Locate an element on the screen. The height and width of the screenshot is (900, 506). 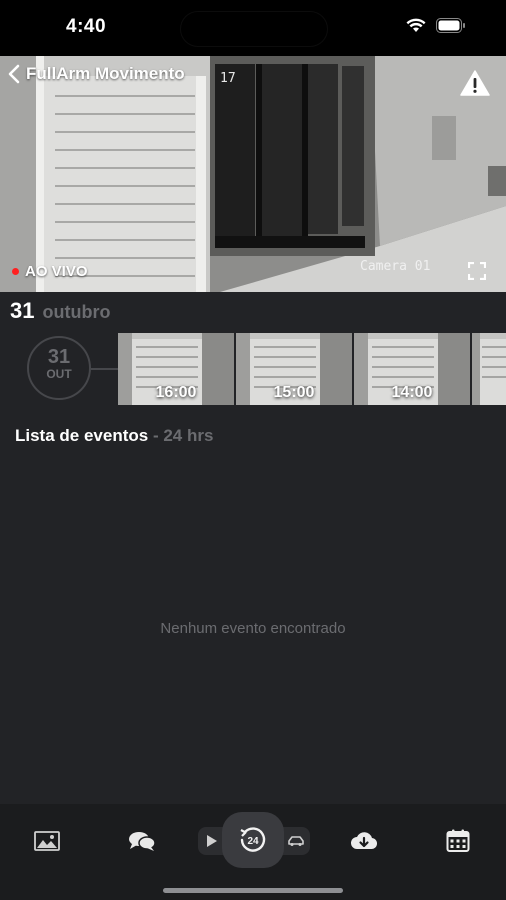
empty-events-message: Nenhum evento encontrado is located at coordinates (253, 628).